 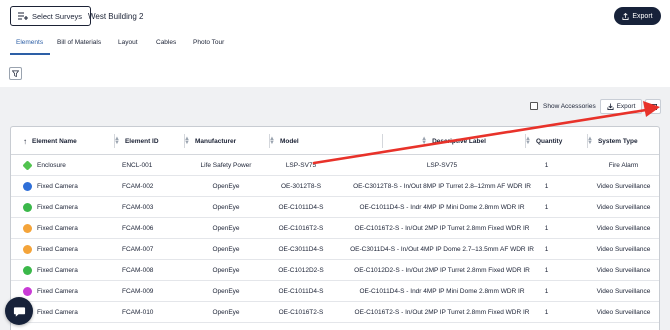 What do you see at coordinates (137, 270) in the screenshot?
I see `cell-element-id: FCAM-008` at bounding box center [137, 270].